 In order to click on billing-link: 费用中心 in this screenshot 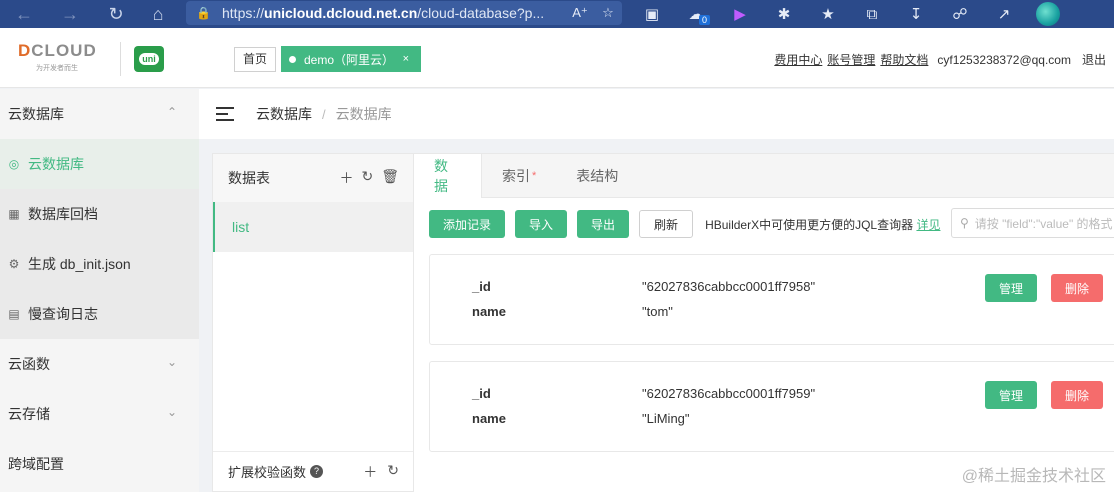, I will do `click(798, 59)`.